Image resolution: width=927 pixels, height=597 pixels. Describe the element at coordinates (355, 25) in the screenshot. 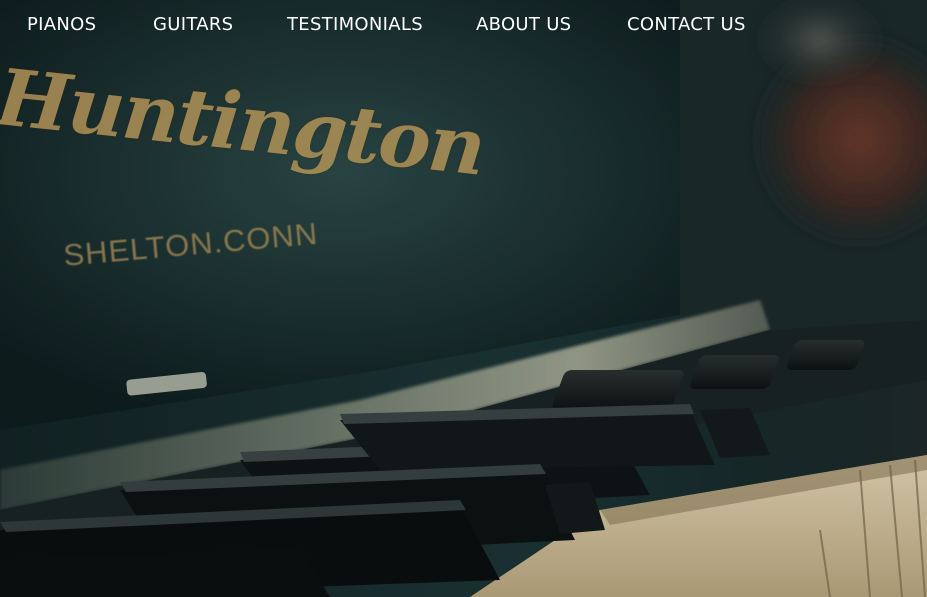

I see `nav-link-testimonials: TESTIMONIALS` at that location.